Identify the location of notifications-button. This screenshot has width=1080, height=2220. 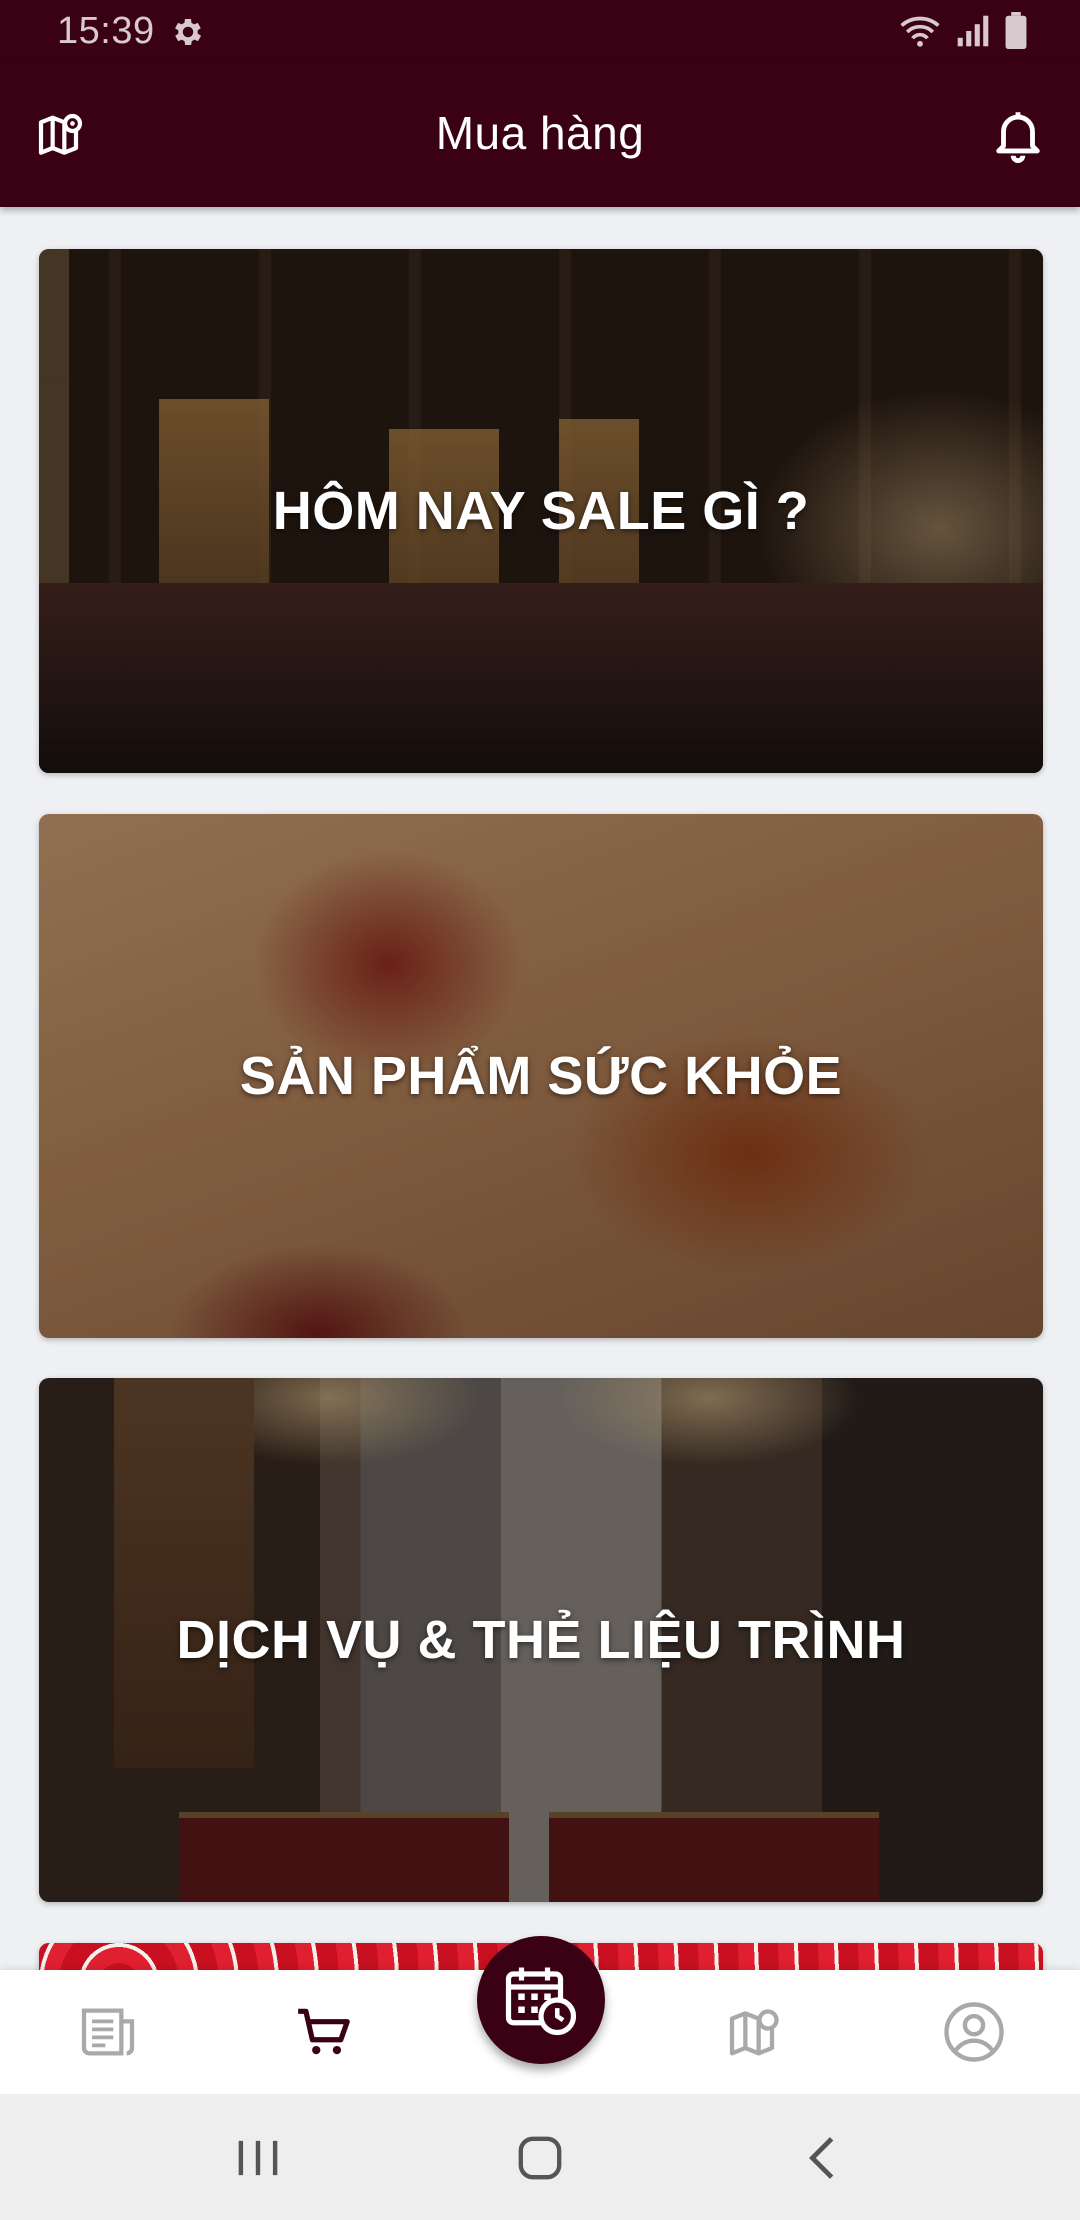
(1018, 134).